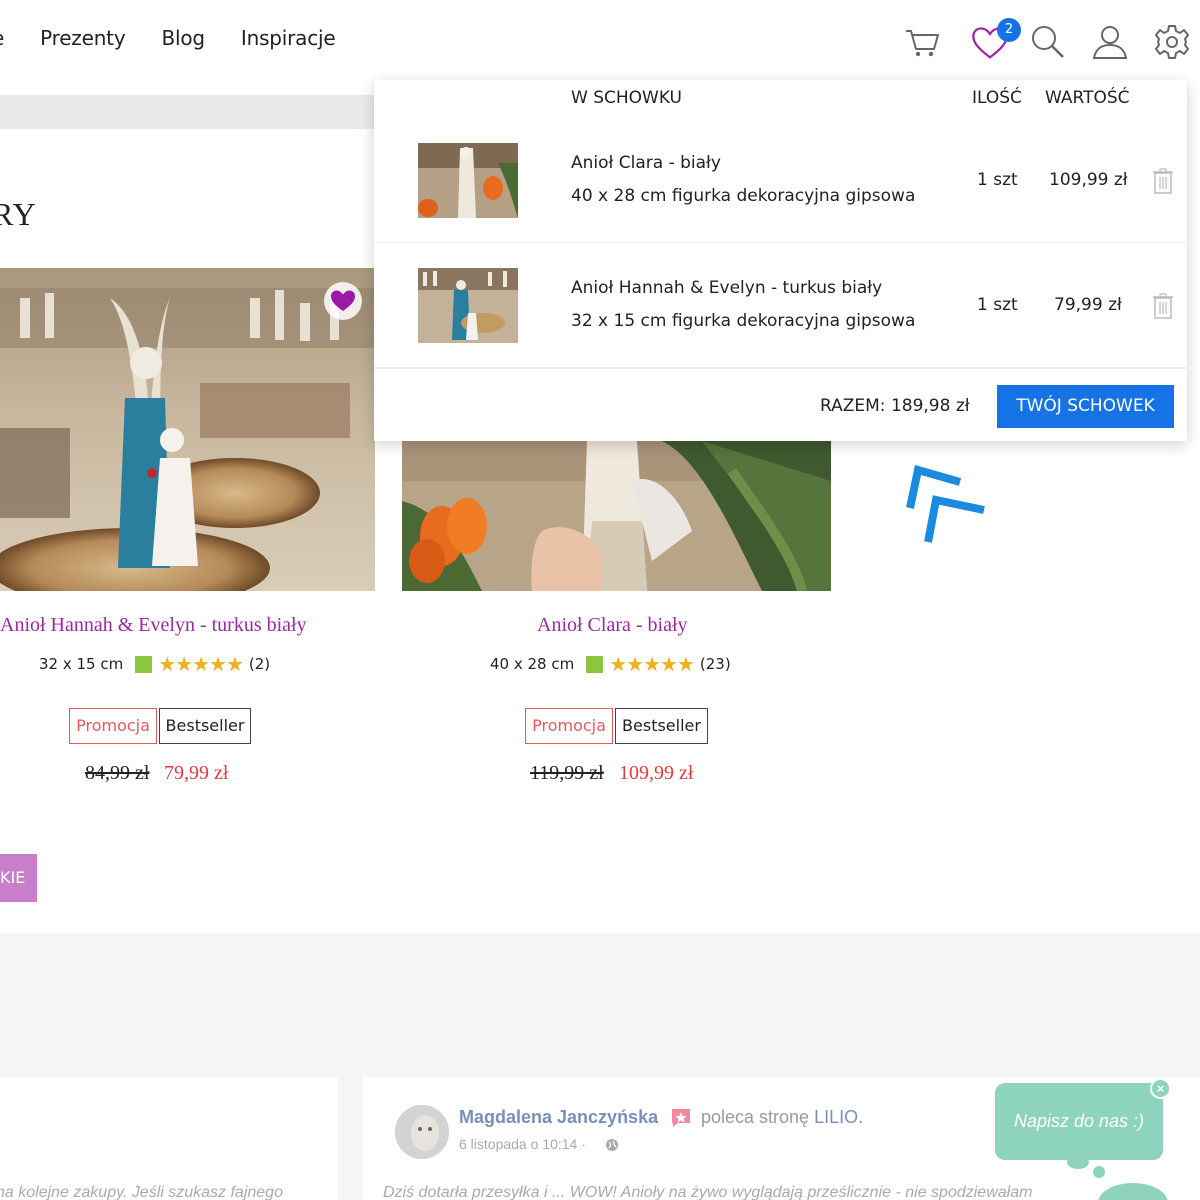 This screenshot has width=1200, height=1200. I want to click on price-new: 109,99 zł, so click(656, 773).